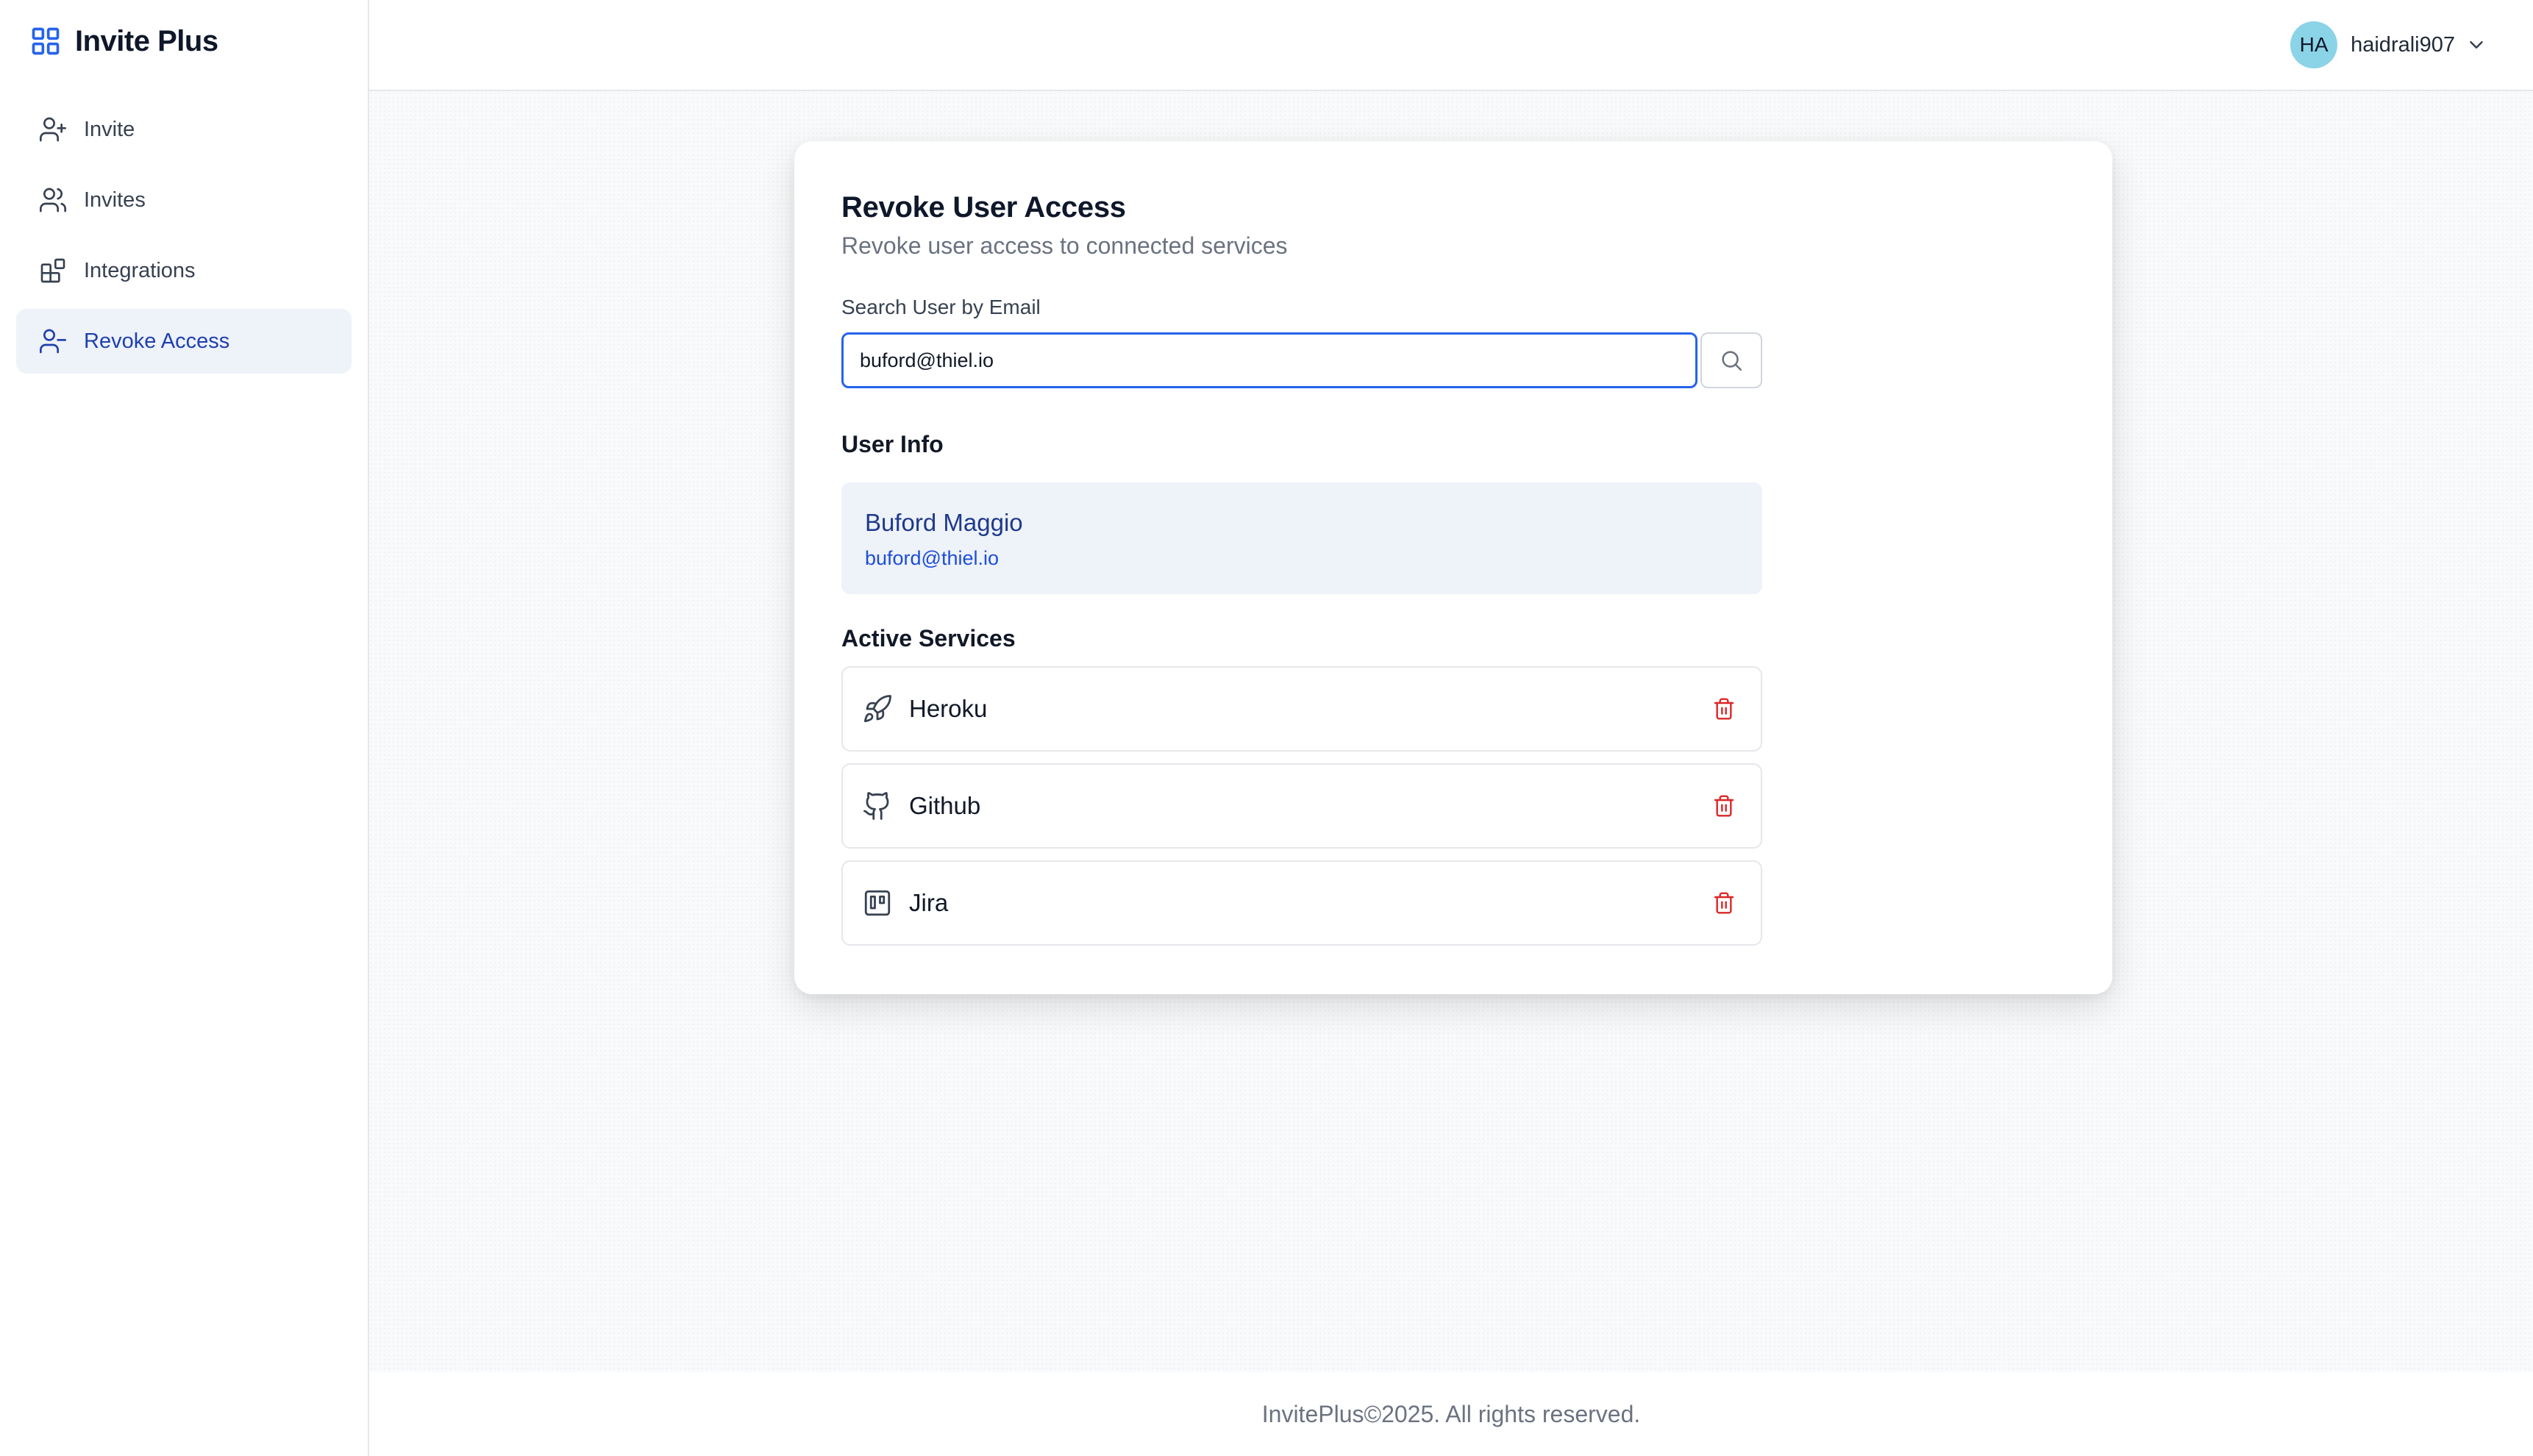 This screenshot has height=1456, width=2533. I want to click on sidebar-item-integrations: Integrations, so click(184, 270).